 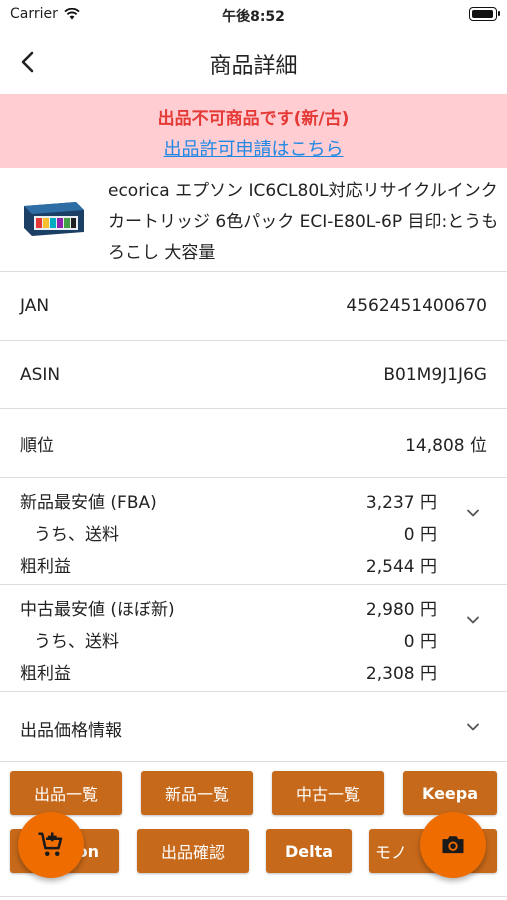 I want to click on new-price-label: 新品最安値 (FBA), so click(x=88, y=503).